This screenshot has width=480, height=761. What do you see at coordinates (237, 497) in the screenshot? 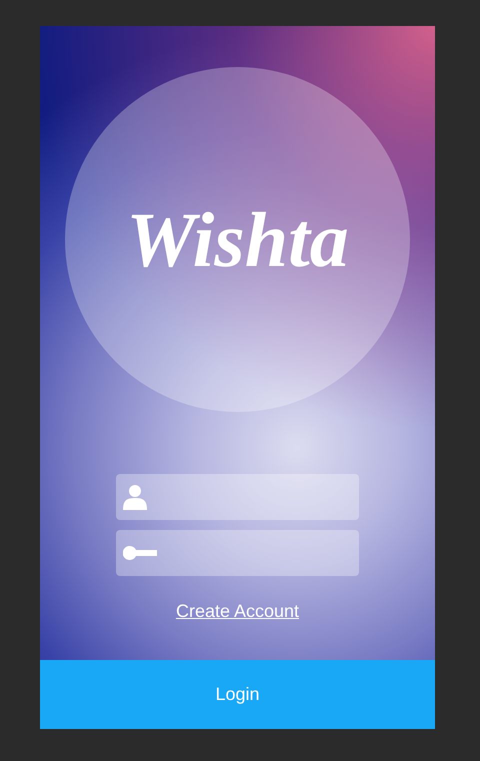
I see `username-field` at bounding box center [237, 497].